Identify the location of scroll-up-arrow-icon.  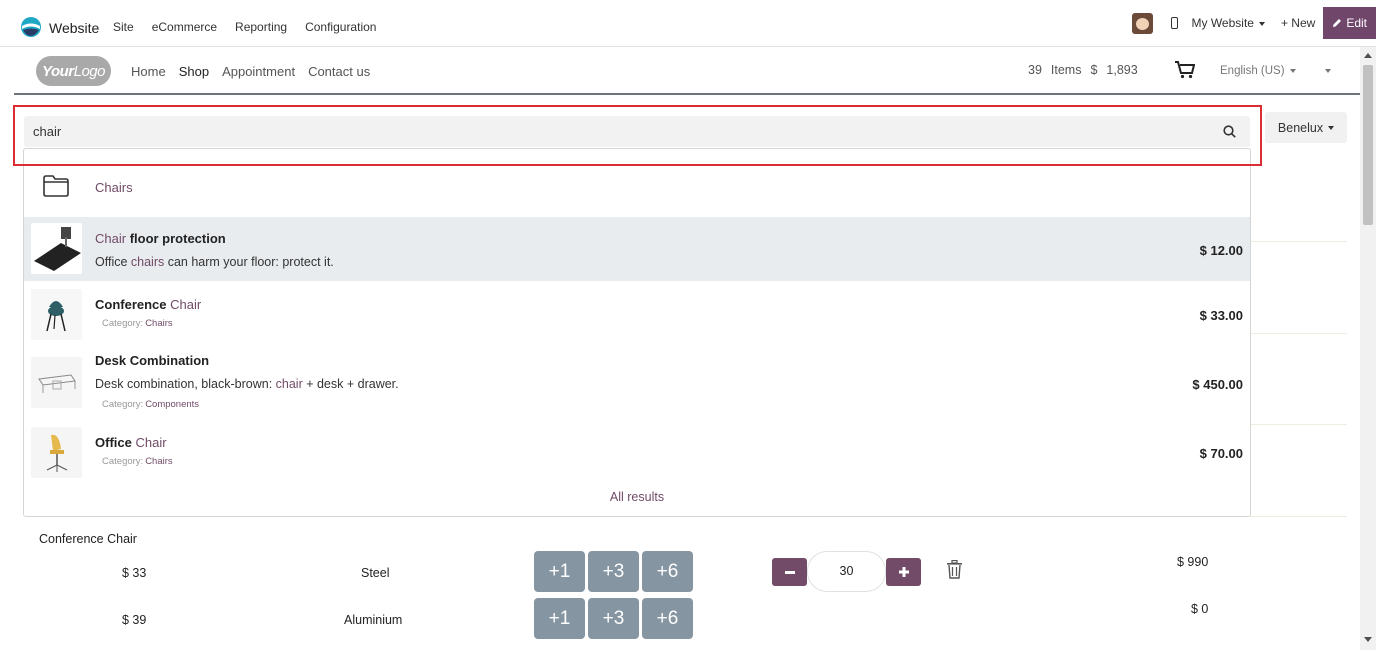
(1368, 55).